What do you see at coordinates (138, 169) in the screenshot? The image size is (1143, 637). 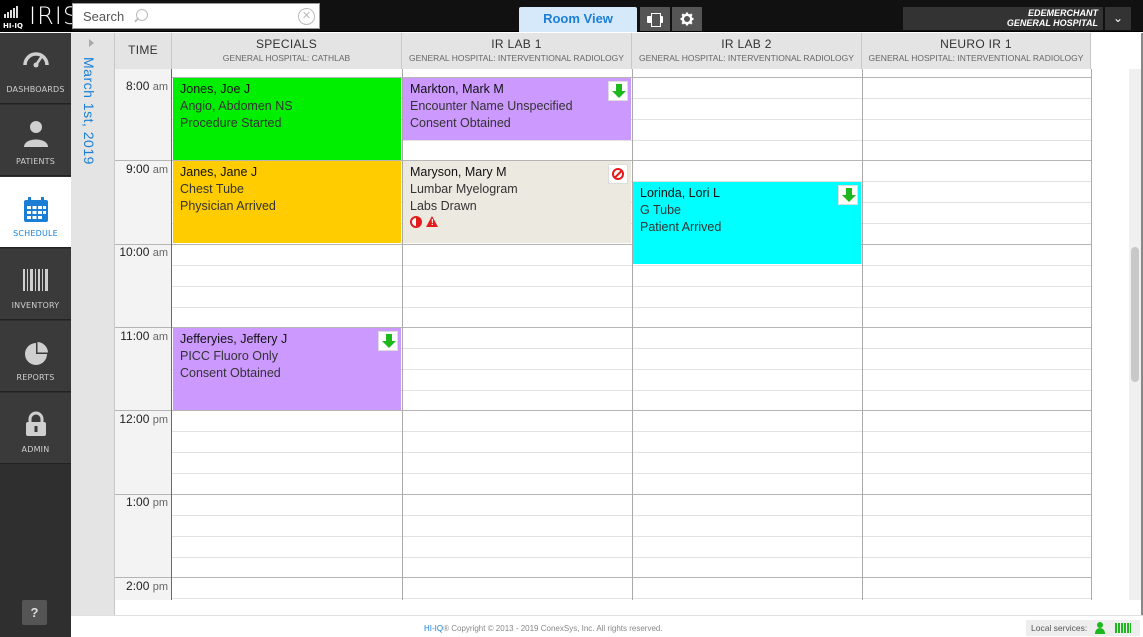 I see `time-label-hour: 9:00` at bounding box center [138, 169].